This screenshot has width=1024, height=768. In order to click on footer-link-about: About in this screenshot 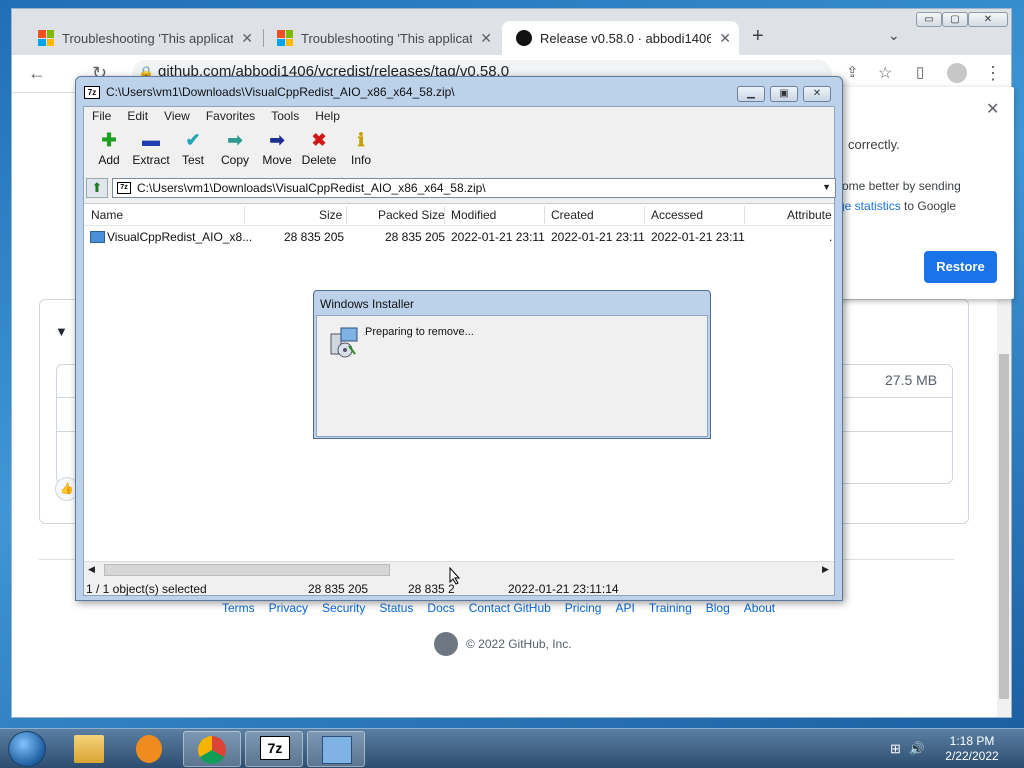, I will do `click(759, 608)`.